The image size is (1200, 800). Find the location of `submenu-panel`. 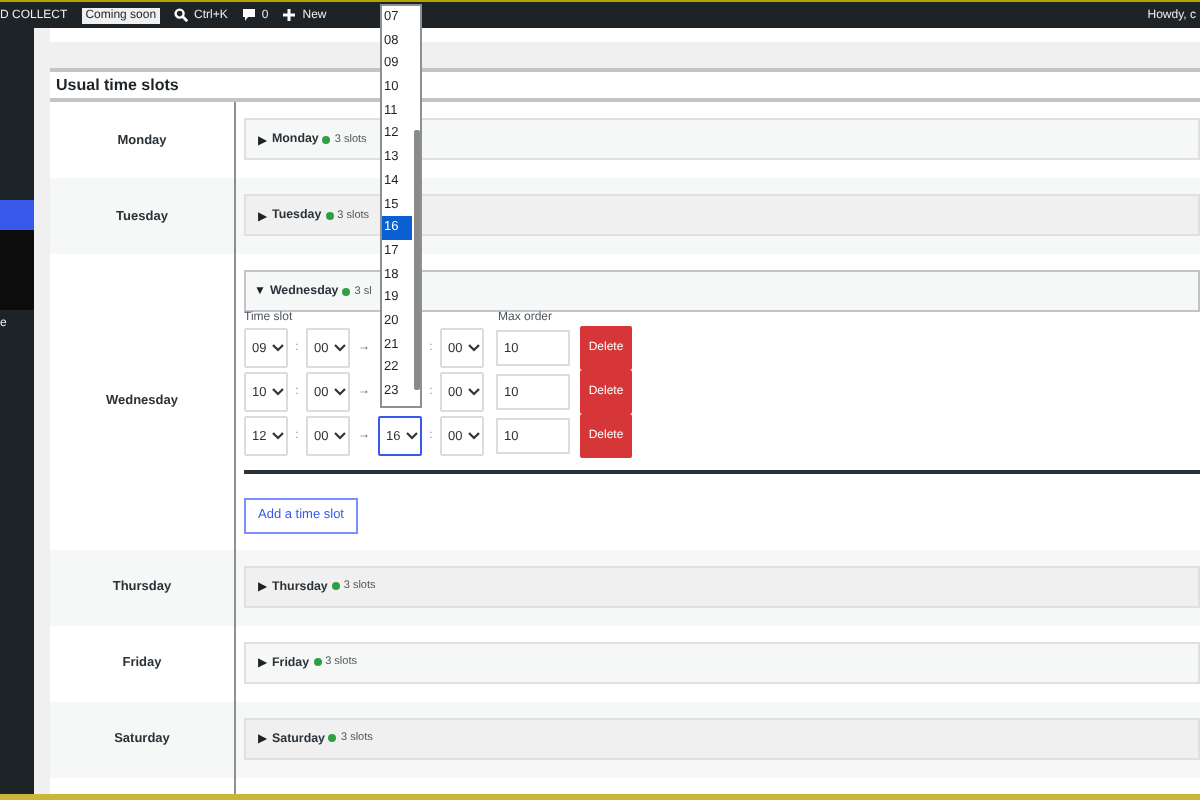

submenu-panel is located at coordinates (17, 270).